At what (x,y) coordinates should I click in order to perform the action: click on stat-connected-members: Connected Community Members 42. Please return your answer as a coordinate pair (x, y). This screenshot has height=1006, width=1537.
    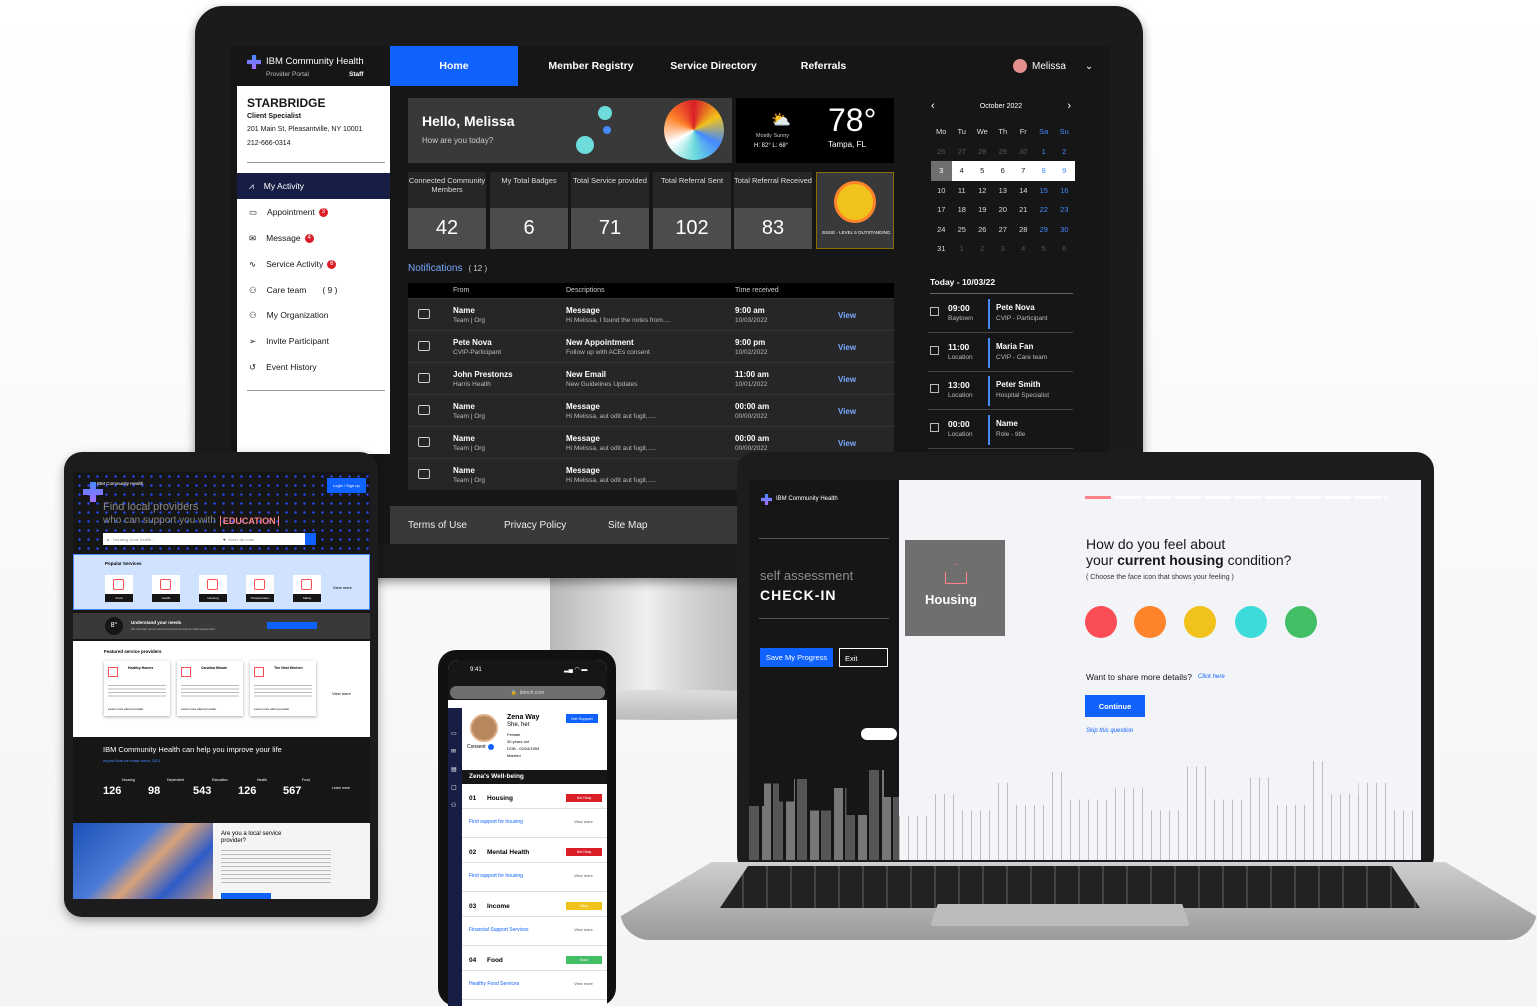
    Looking at the image, I should click on (447, 210).